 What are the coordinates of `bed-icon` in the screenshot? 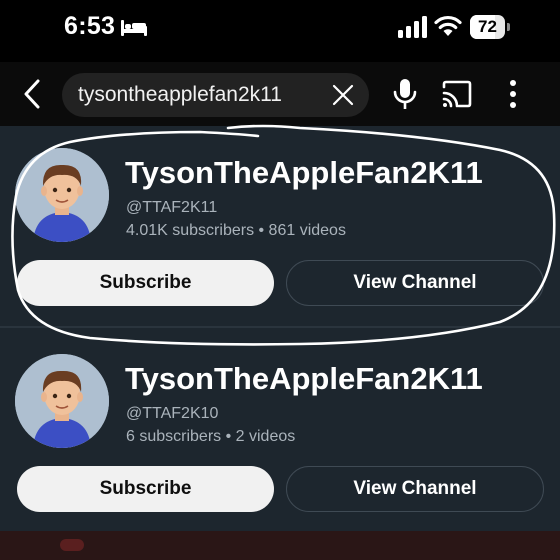 It's located at (134, 28).